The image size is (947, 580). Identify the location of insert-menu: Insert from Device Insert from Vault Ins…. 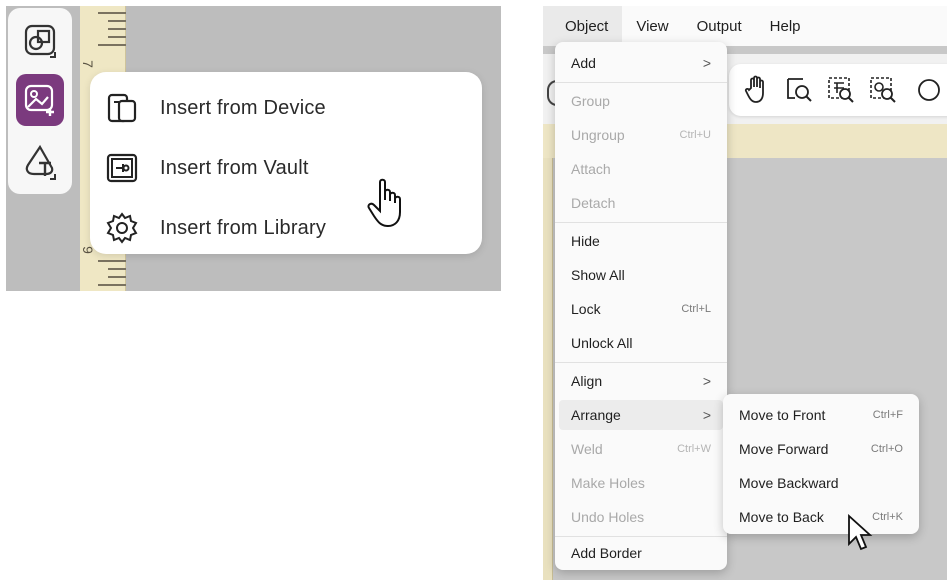
(286, 163).